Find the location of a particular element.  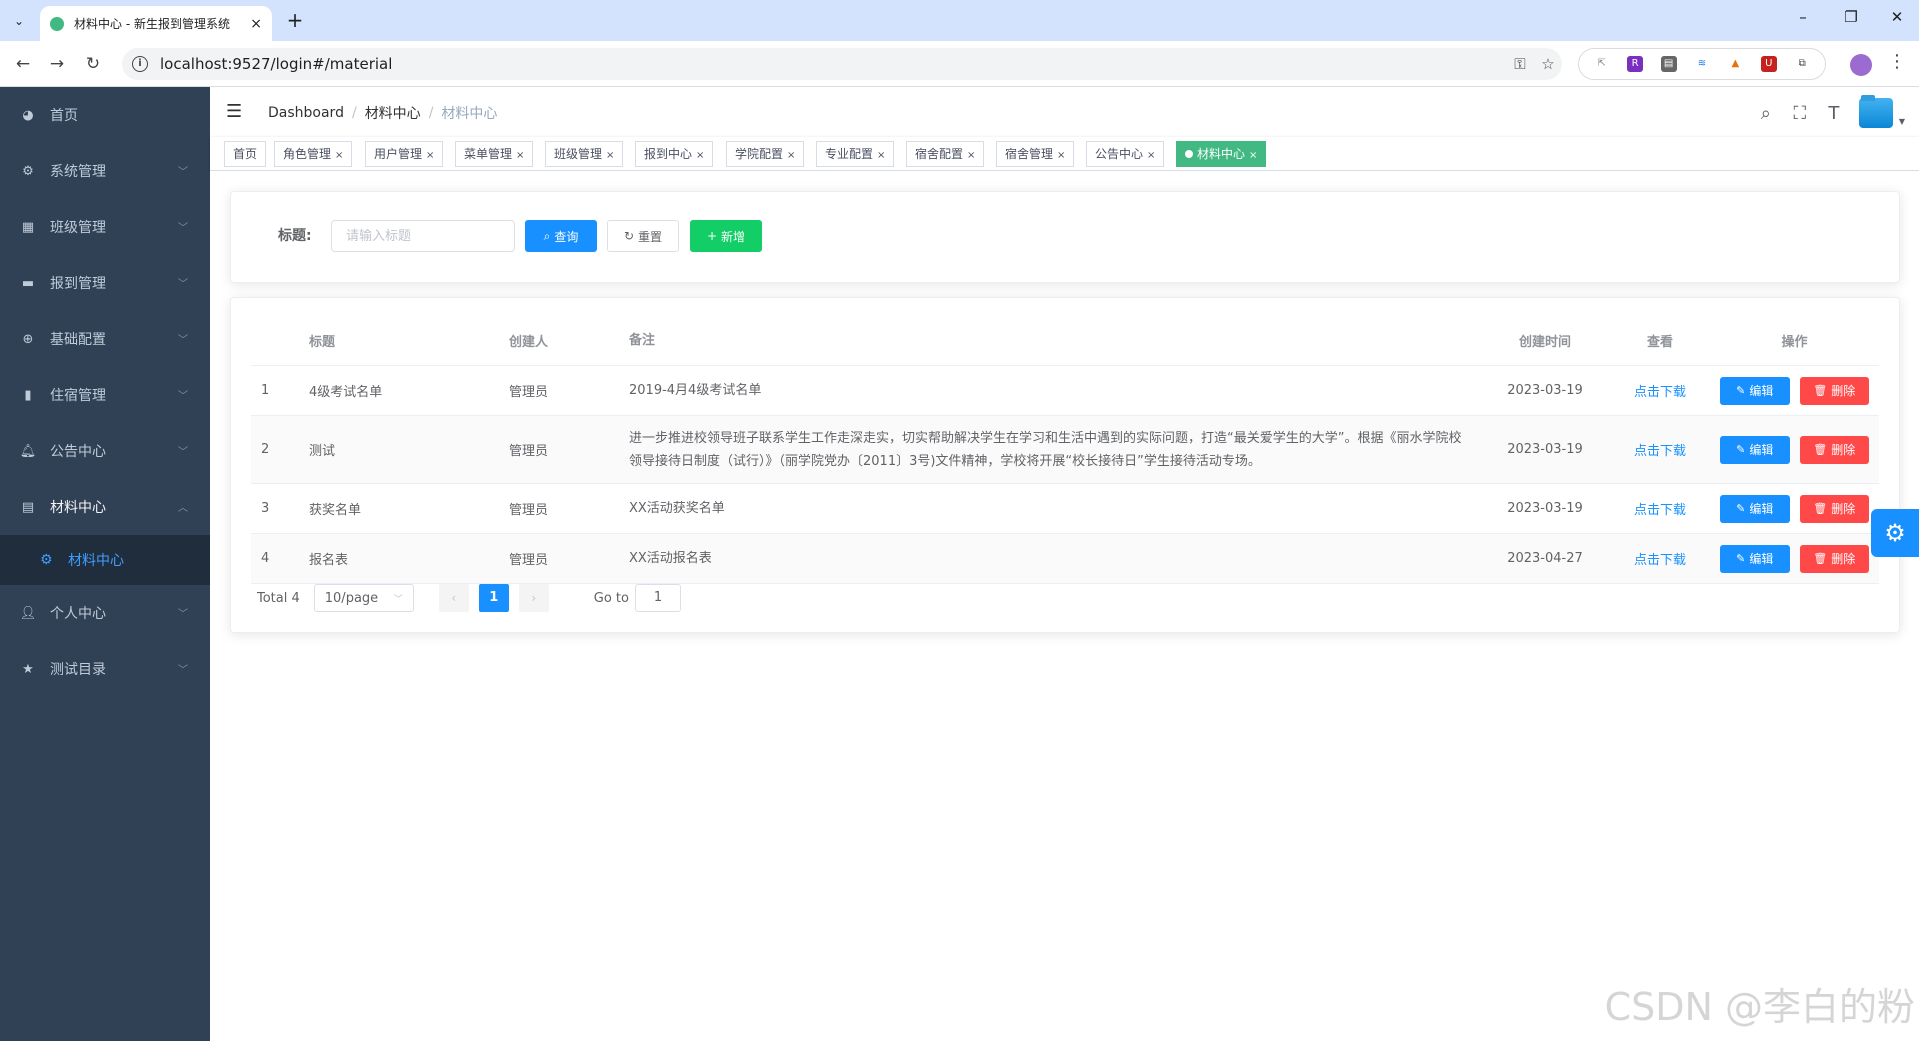

tab-search-button: ⌄ is located at coordinates (19, 21).